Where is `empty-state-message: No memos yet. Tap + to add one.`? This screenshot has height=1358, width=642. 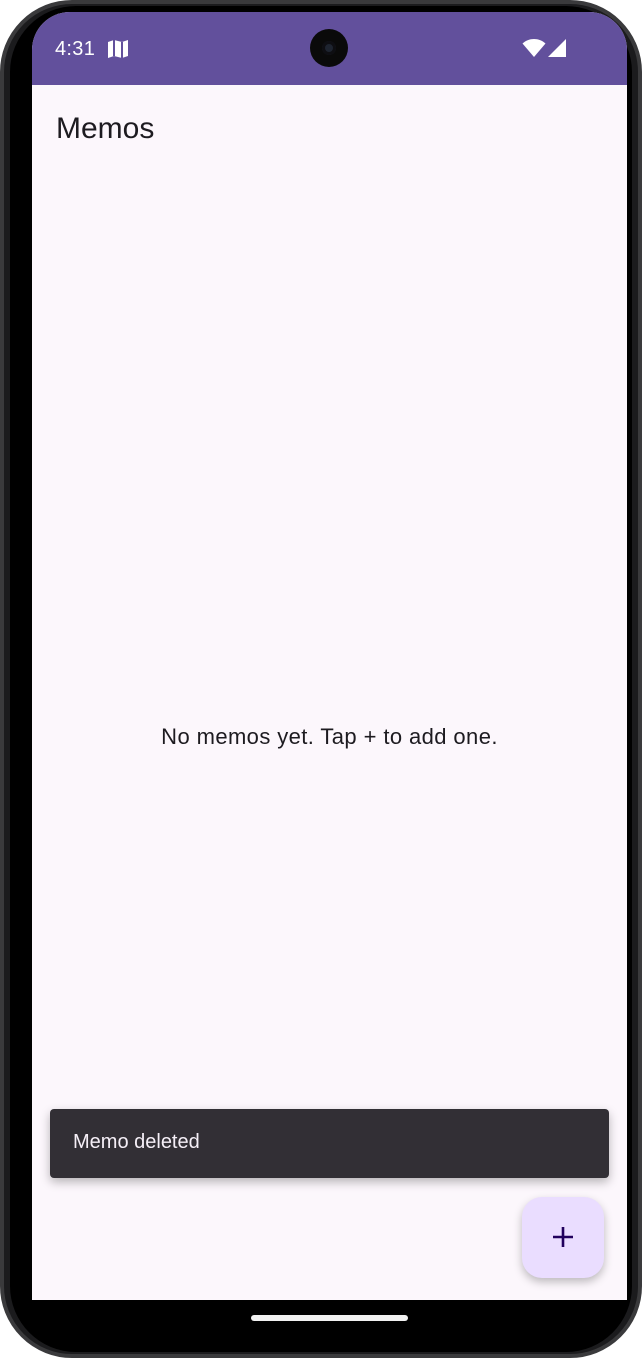 empty-state-message: No memos yet. Tap + to add one. is located at coordinates (329, 736).